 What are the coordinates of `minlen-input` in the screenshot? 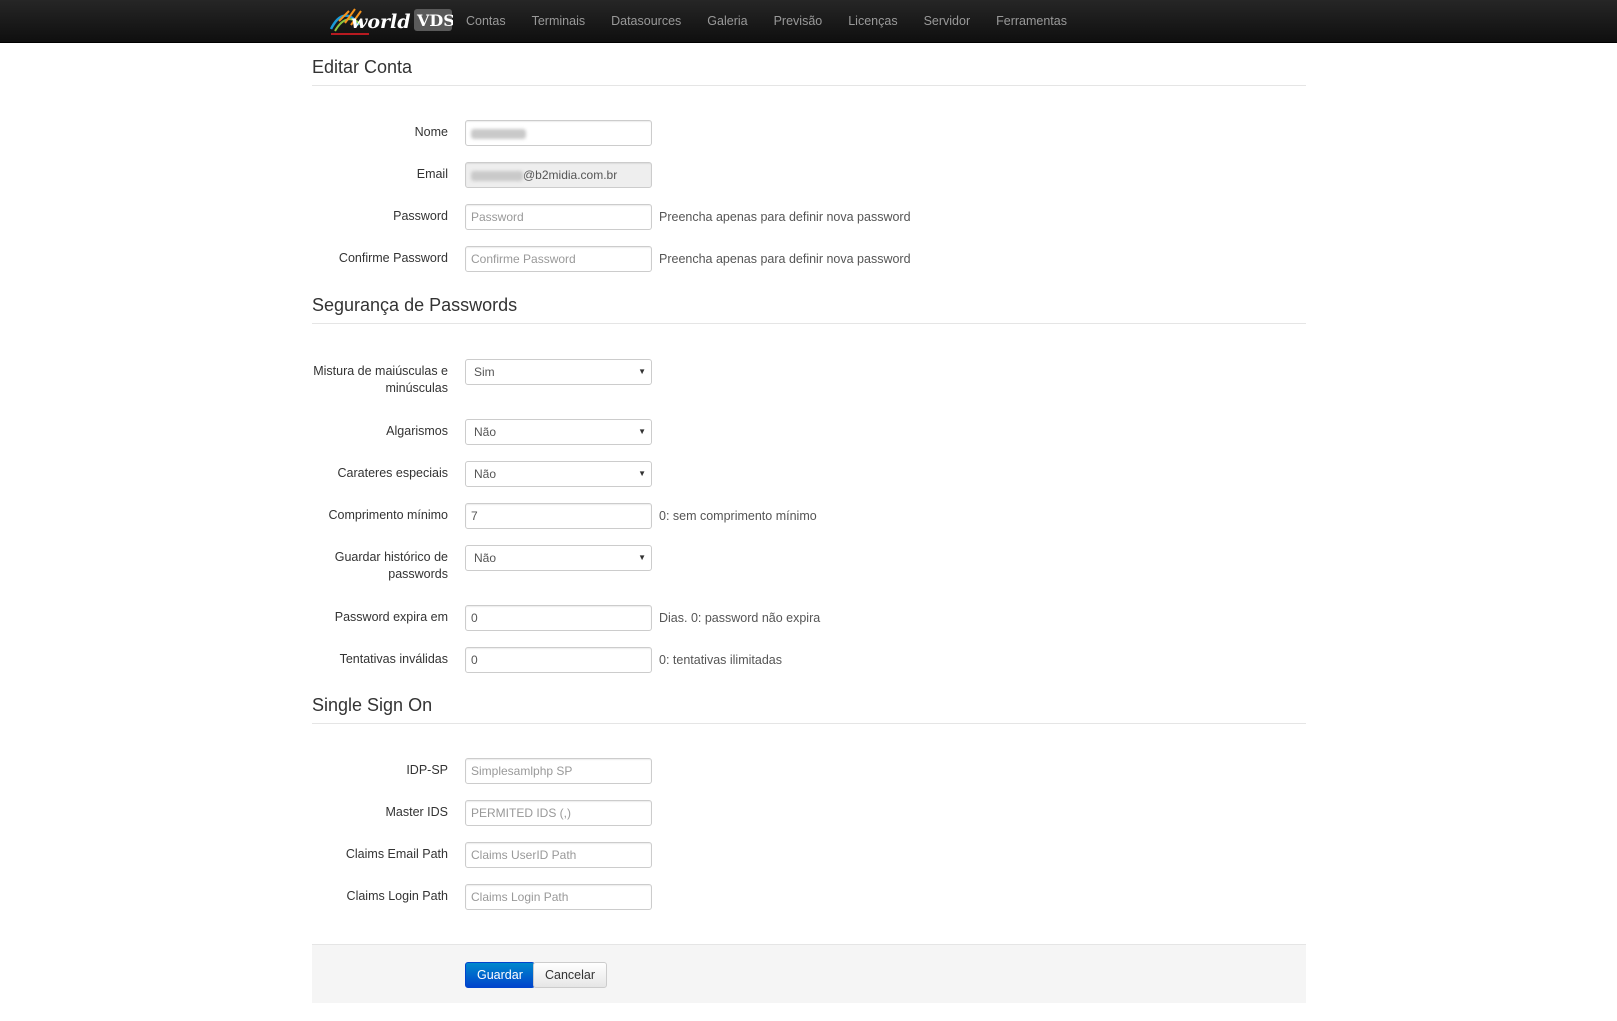 It's located at (558, 516).